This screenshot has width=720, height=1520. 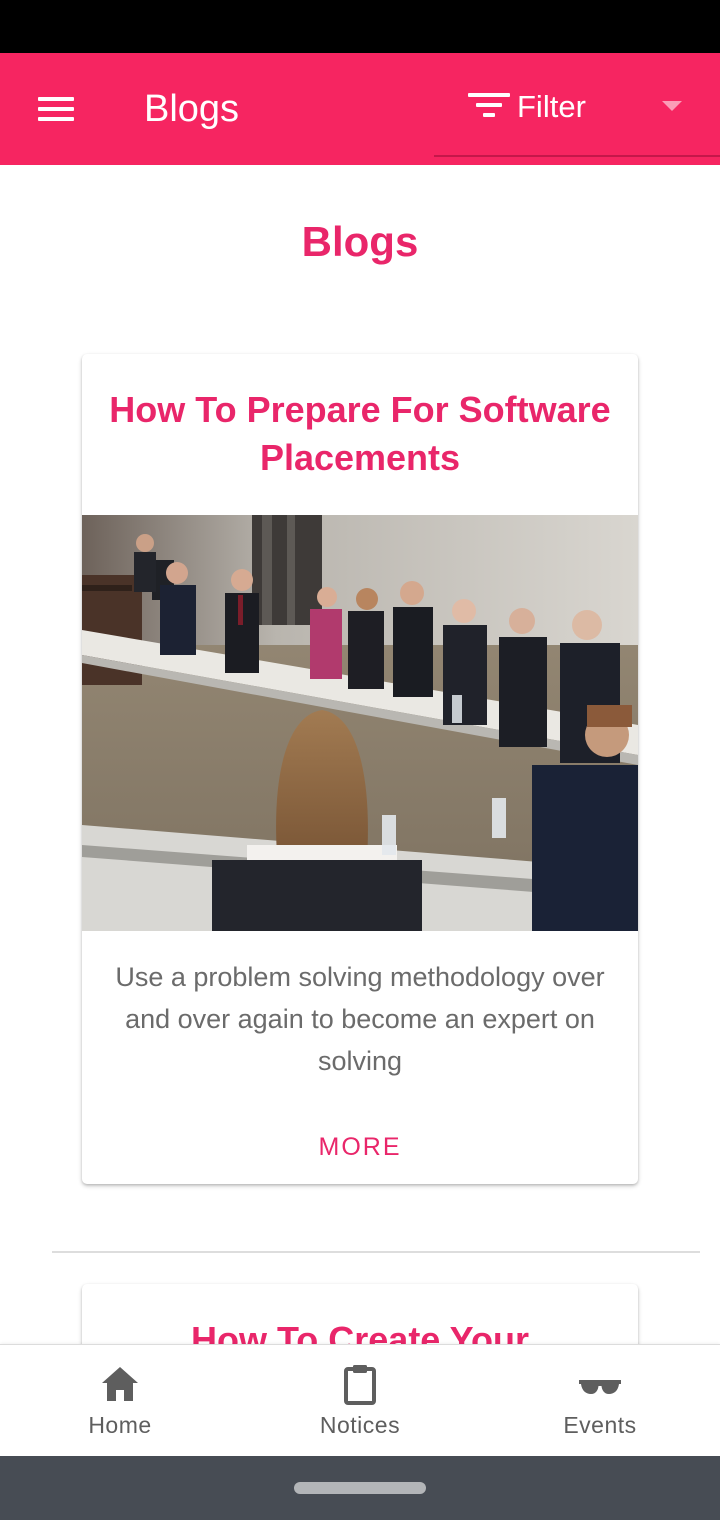 What do you see at coordinates (360, 26) in the screenshot?
I see `status-bar` at bounding box center [360, 26].